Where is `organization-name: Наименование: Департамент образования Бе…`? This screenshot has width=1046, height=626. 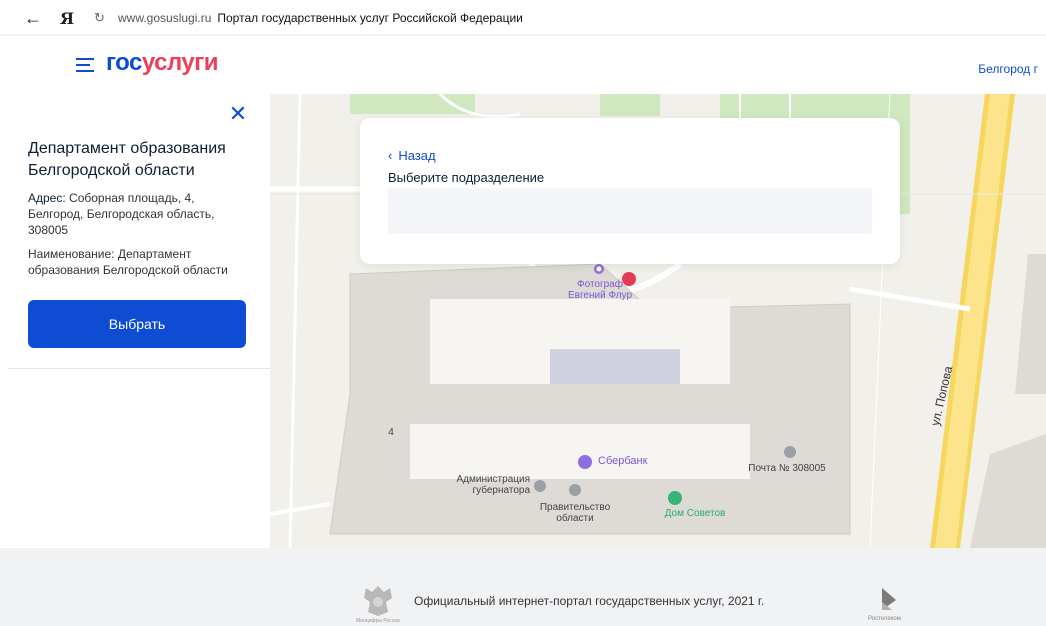
organization-name: Наименование: Департамент образования Бе… is located at coordinates (143, 262).